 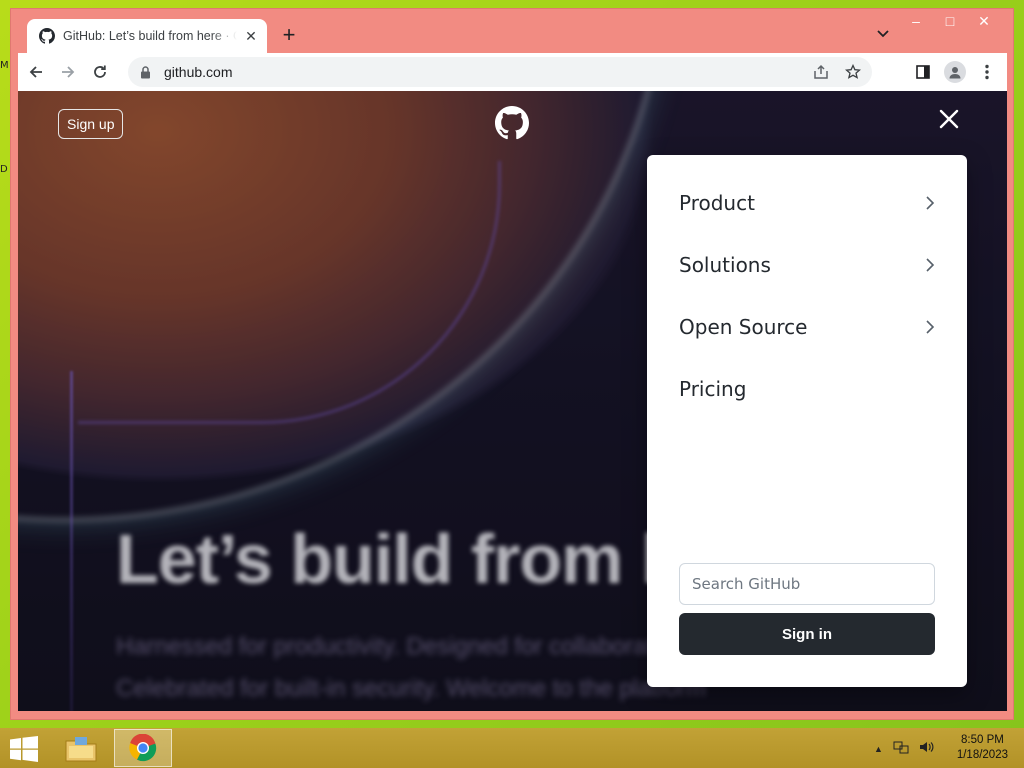 I want to click on taskbar: ▲ 8:50 PM 1/18/2023, so click(x=512, y=748).